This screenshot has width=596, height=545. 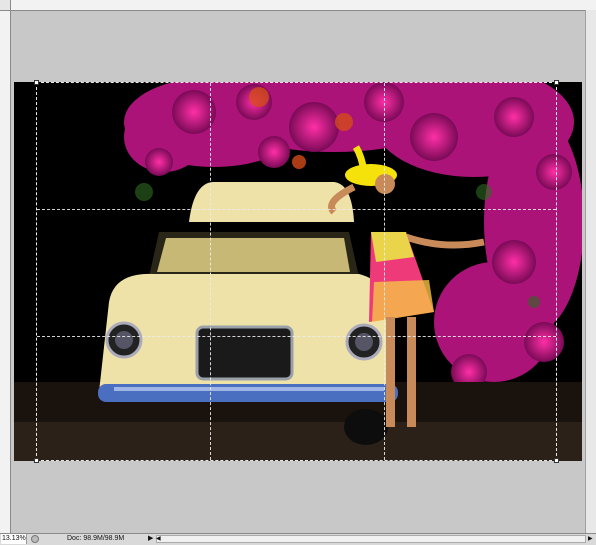 I want to click on vertical-ruler, so click(x=5, y=266).